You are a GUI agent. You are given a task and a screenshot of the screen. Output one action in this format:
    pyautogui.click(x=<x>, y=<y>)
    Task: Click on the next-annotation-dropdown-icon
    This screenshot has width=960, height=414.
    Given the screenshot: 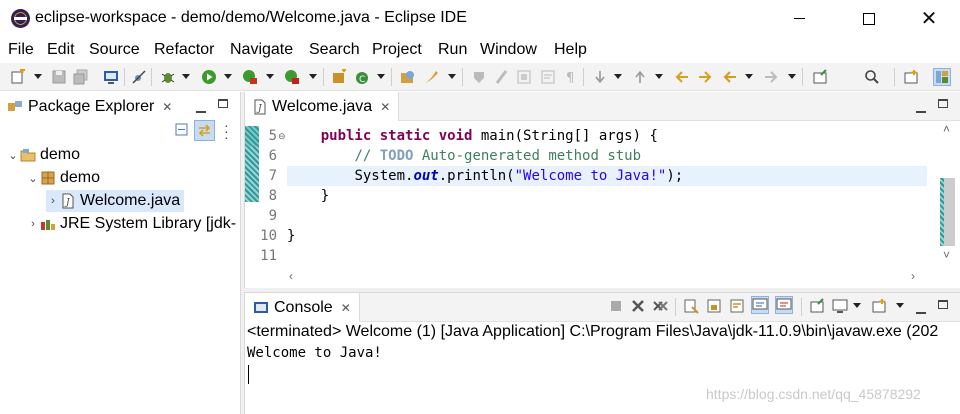 What is the action you would take?
    pyautogui.click(x=618, y=76)
    